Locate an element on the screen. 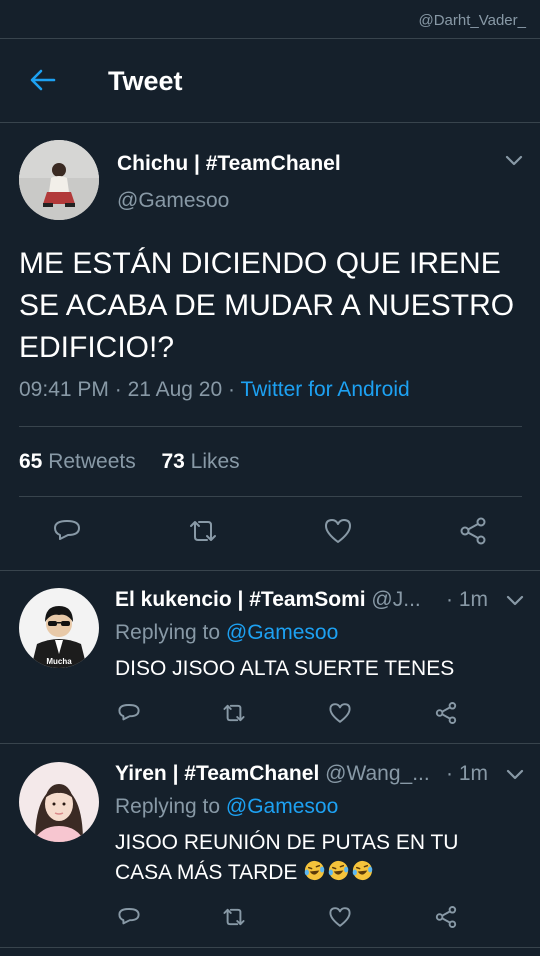  tweet-source-link: Twitter for Android is located at coordinates (324, 389).